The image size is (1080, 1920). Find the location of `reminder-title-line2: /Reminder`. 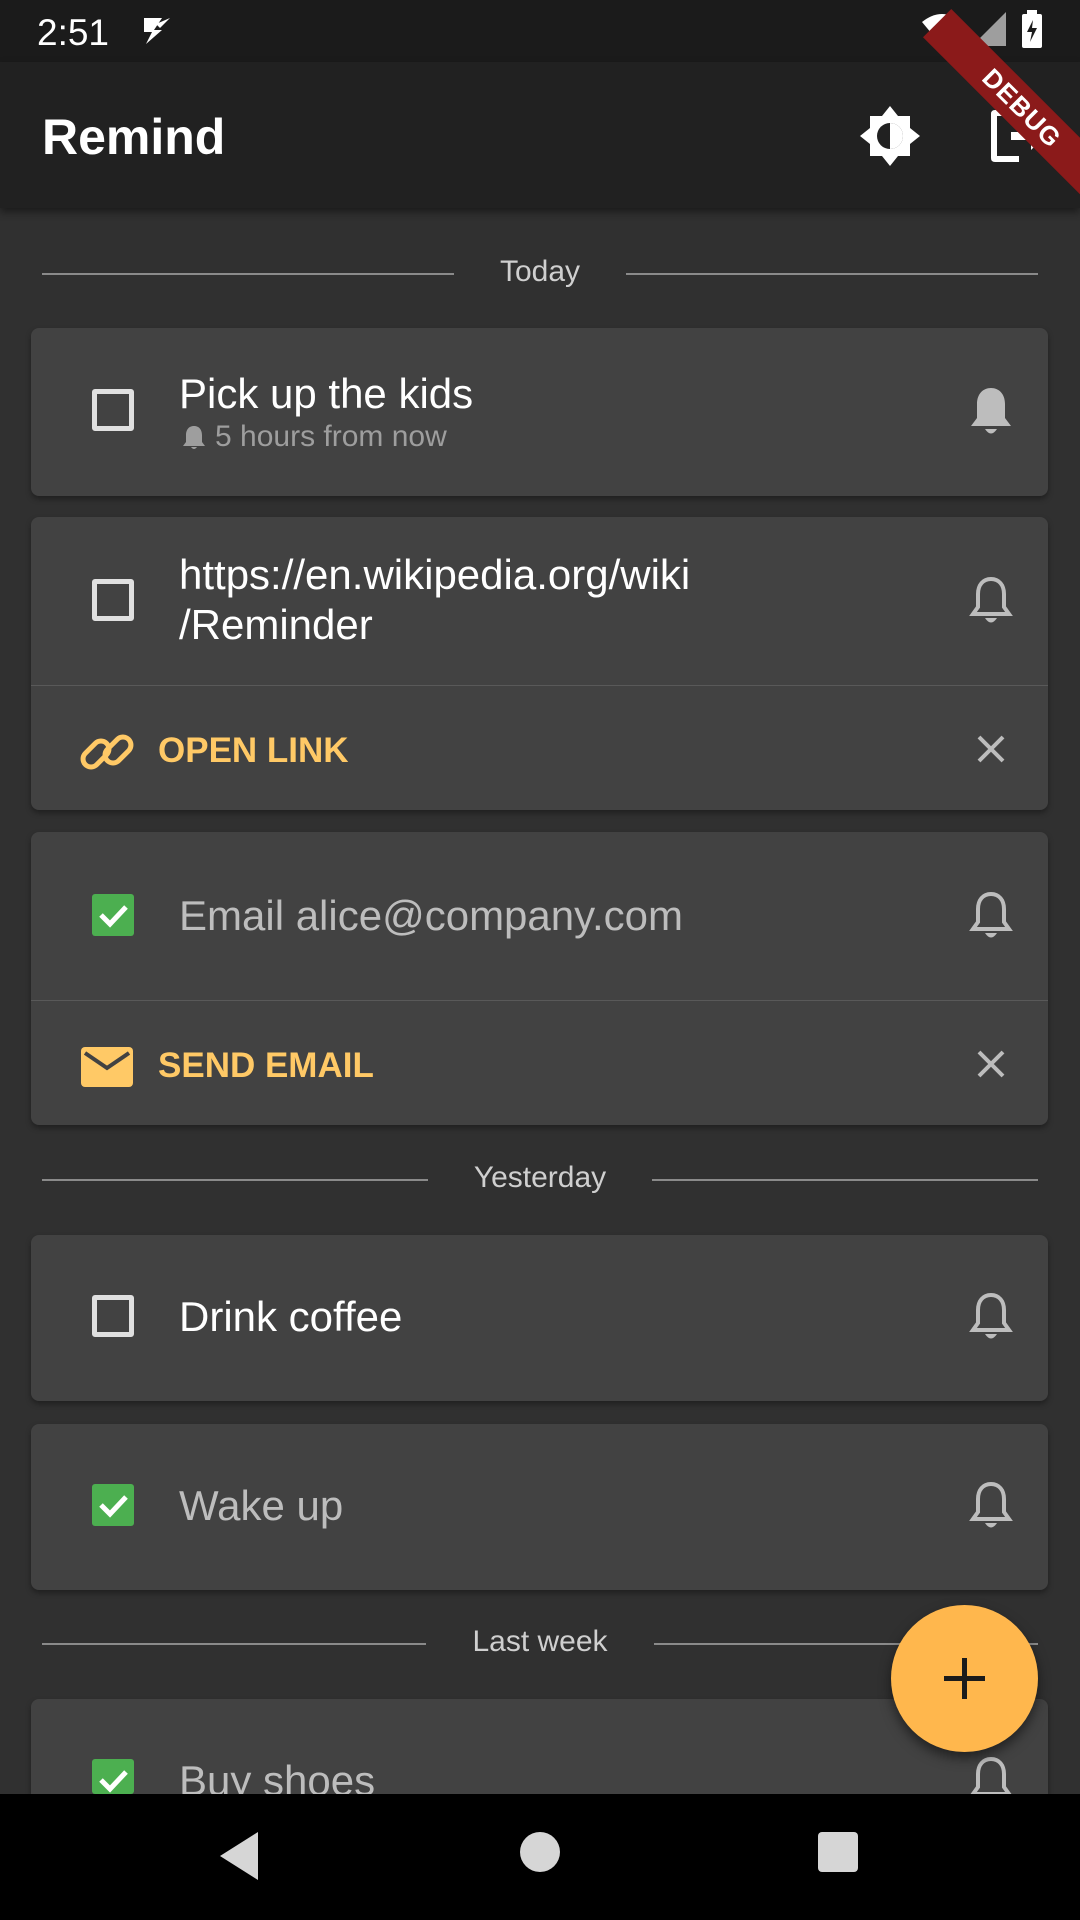

reminder-title-line2: /Reminder is located at coordinates (276, 624).